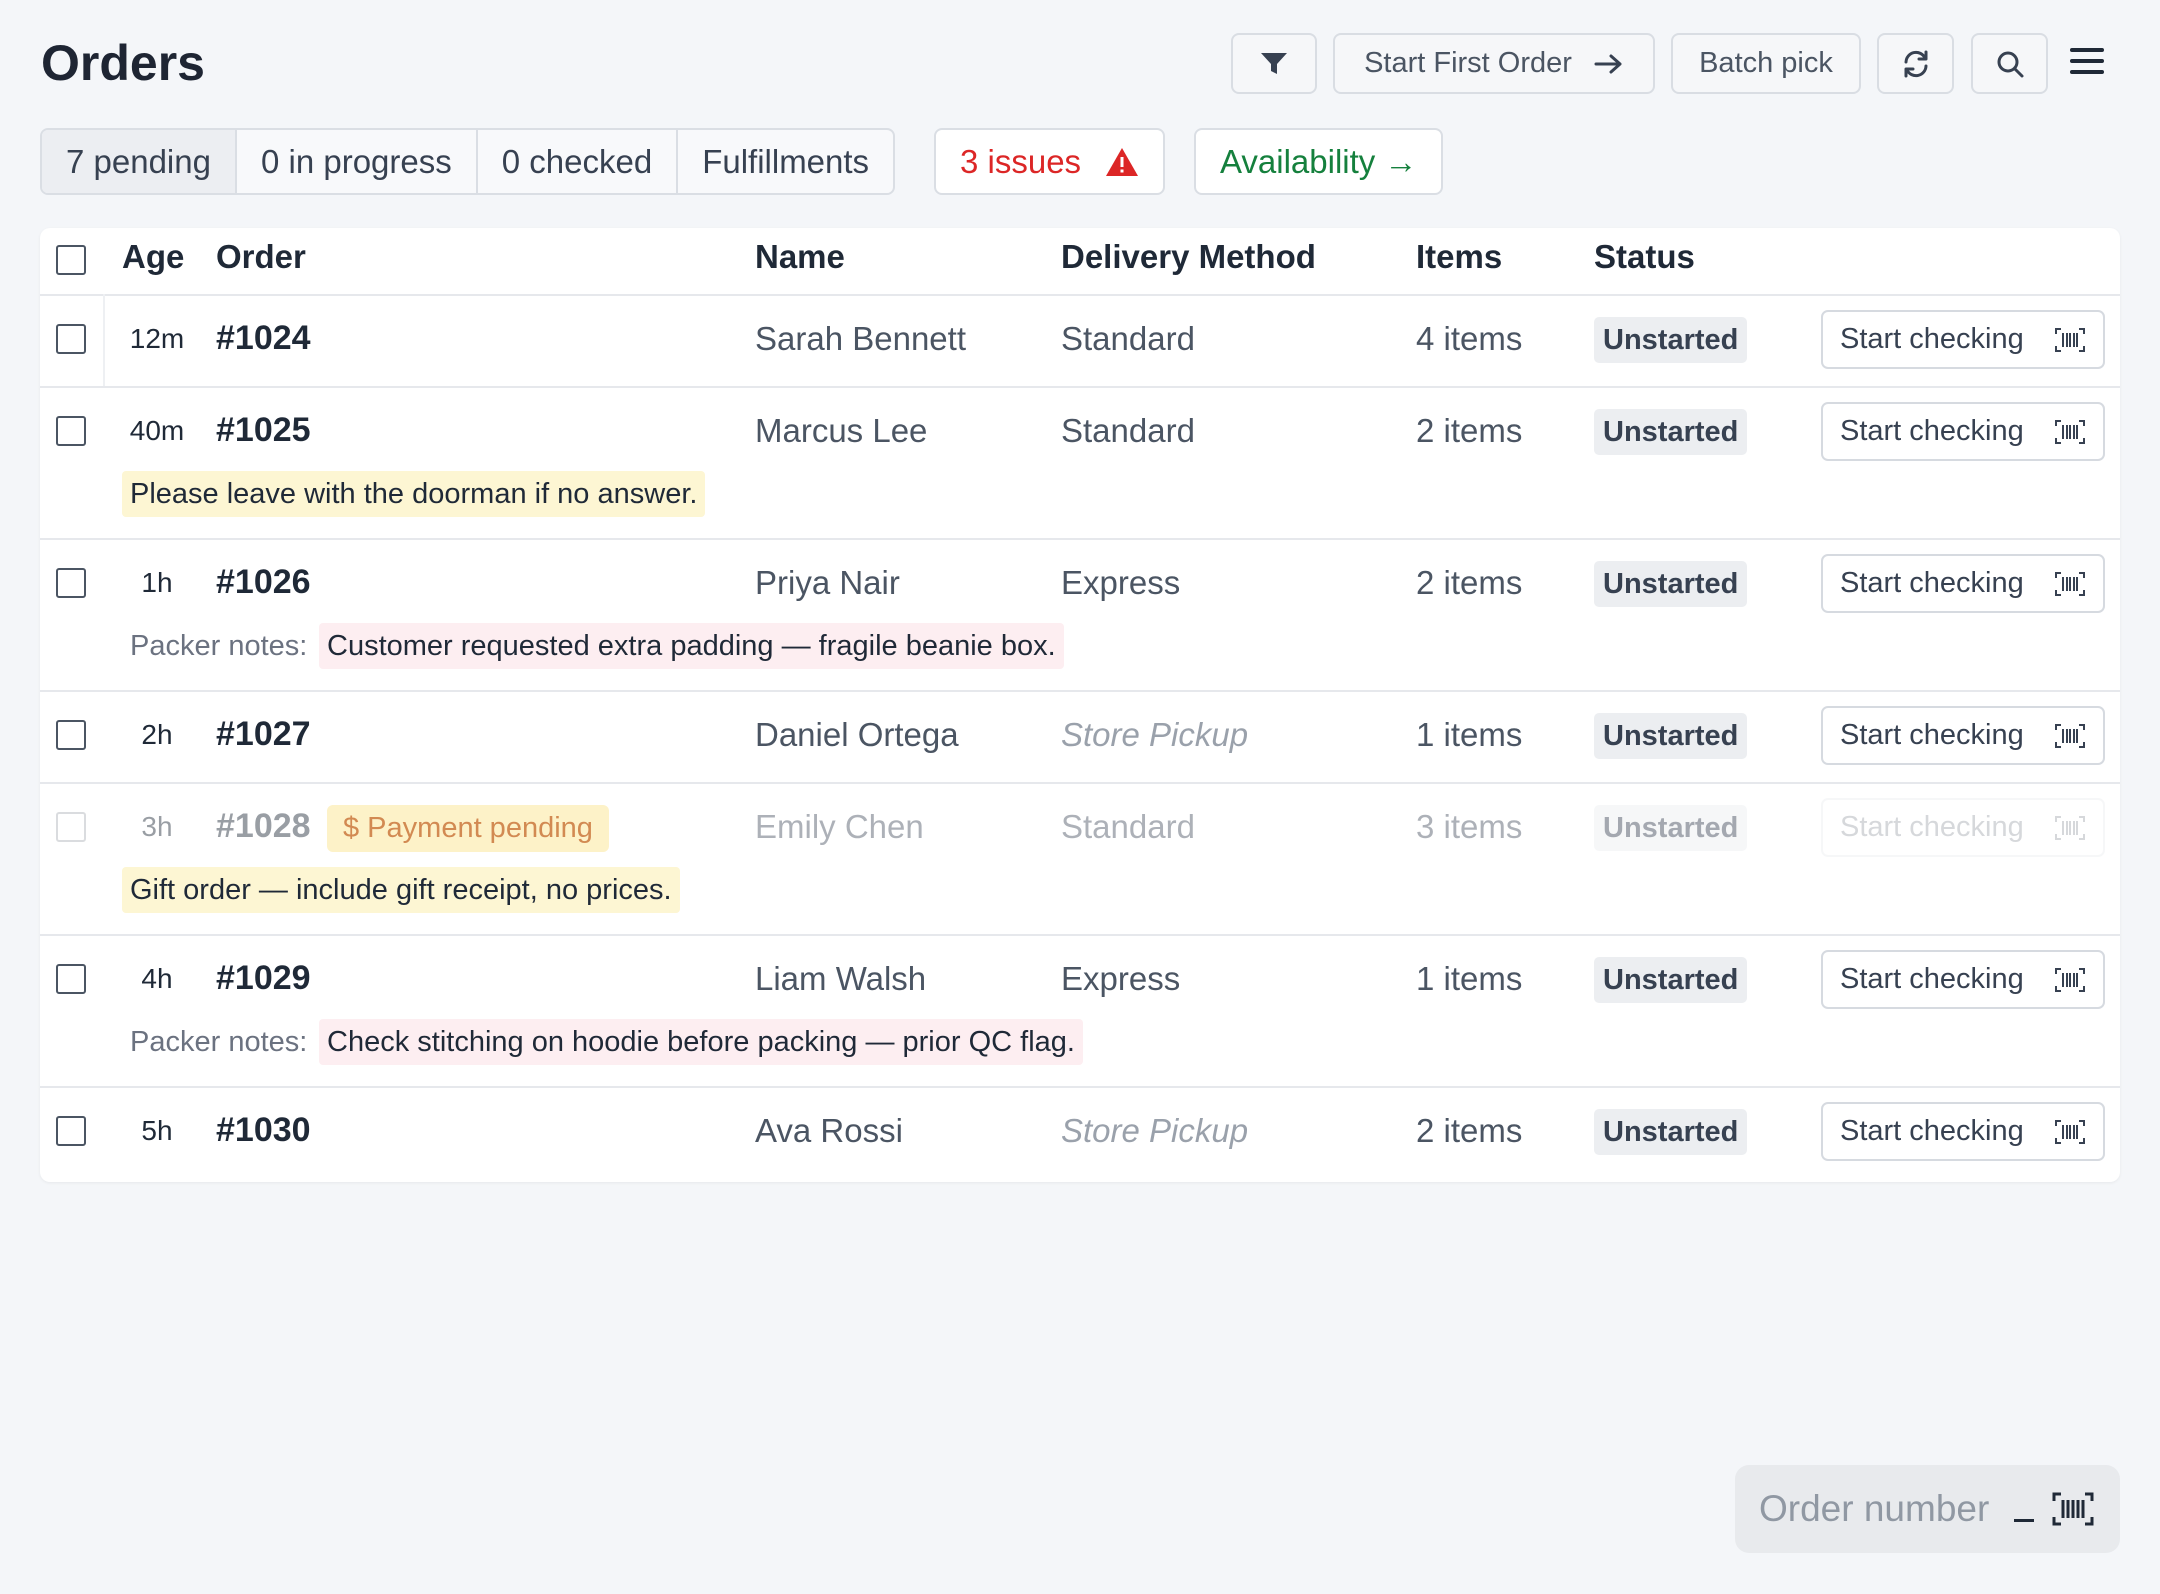  What do you see at coordinates (1644, 256) in the screenshot?
I see `col-status: Status` at bounding box center [1644, 256].